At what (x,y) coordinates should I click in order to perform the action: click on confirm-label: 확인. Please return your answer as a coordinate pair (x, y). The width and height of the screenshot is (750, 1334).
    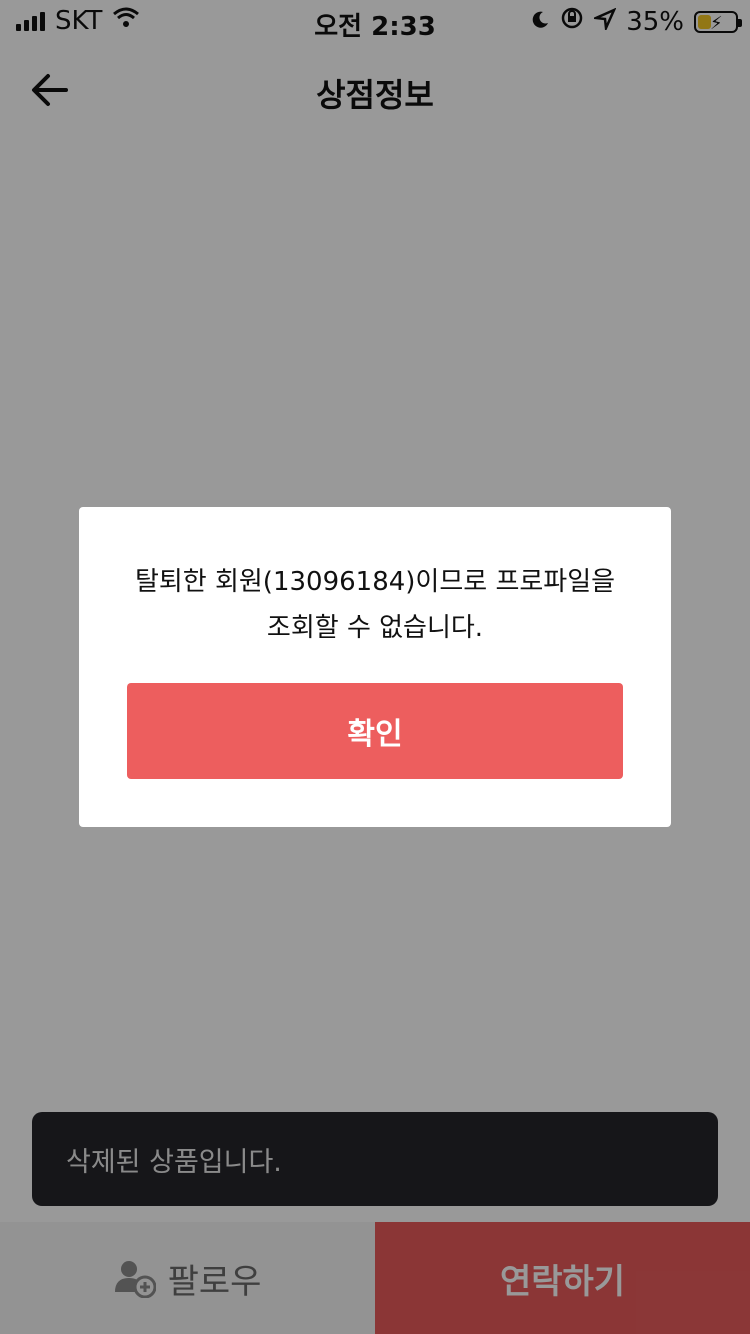
    Looking at the image, I should click on (375, 734).